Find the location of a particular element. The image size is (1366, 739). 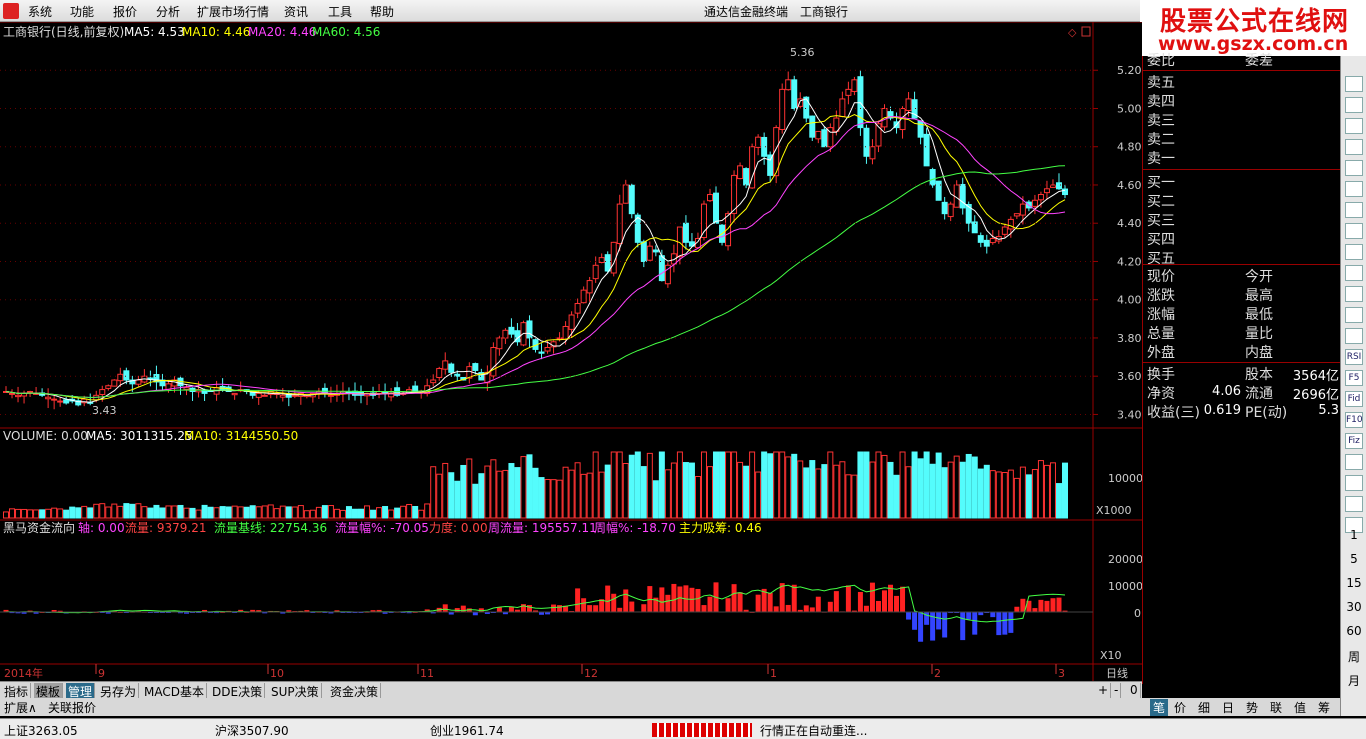

zoom-tab-0: + is located at coordinates (1104, 690).